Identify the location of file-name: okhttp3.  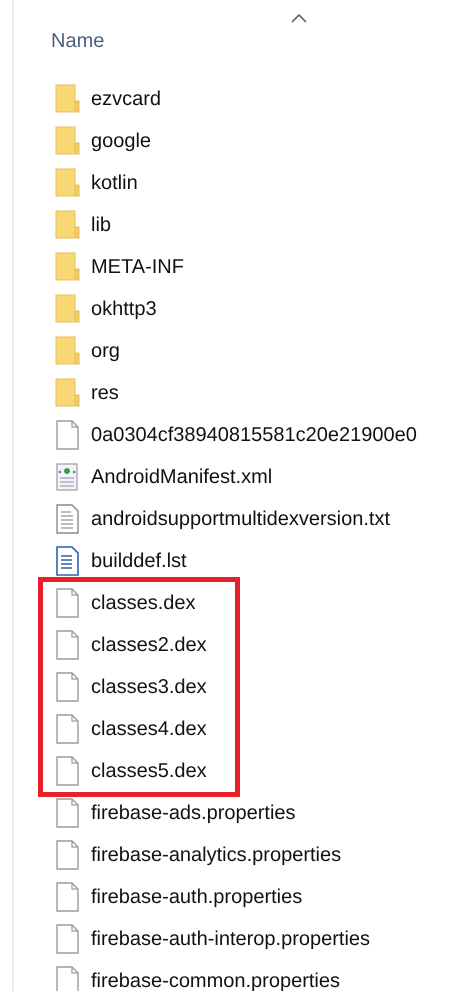
(124, 309).